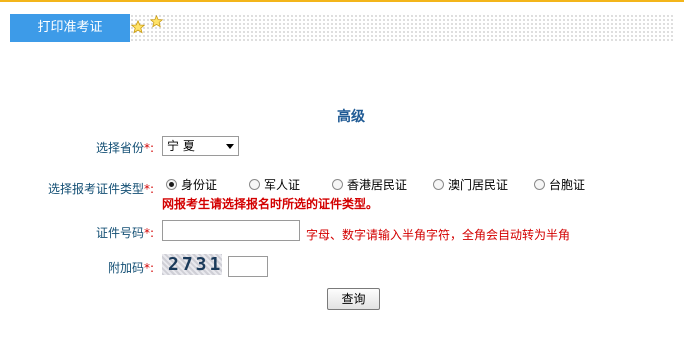 This screenshot has height=342, width=684. I want to click on id-type-warning: 网报考生请选择报名时所选的证件类型。, so click(270, 204).